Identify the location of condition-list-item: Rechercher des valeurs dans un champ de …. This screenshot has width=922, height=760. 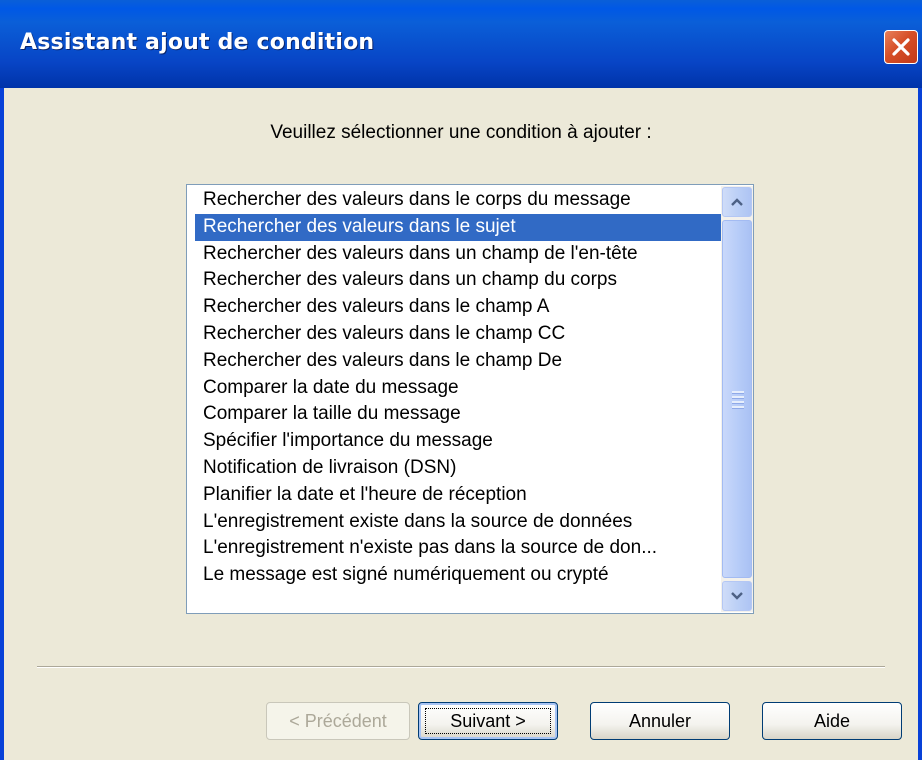
(458, 254).